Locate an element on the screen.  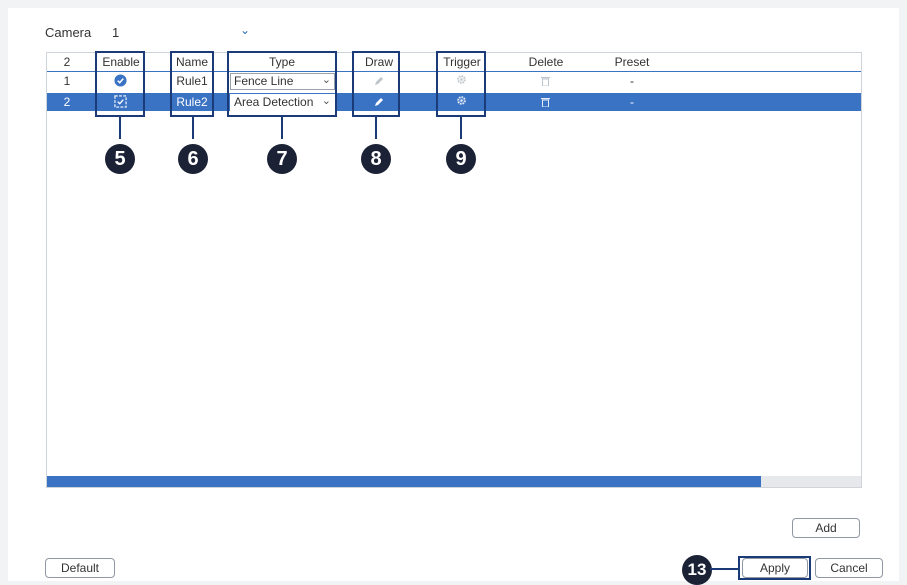
callout-box-draw is located at coordinates (376, 84).